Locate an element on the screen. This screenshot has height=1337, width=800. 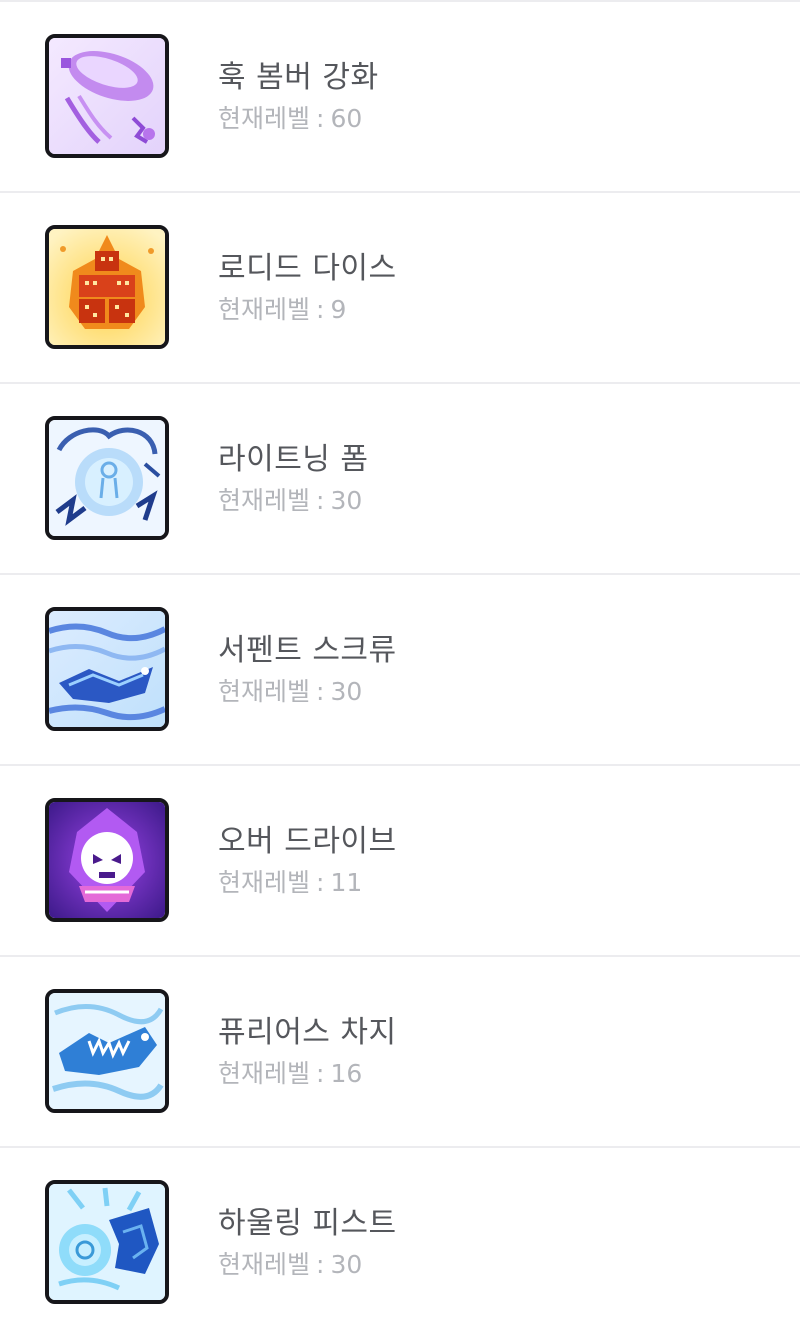
level-value: 9 is located at coordinates (338, 309).